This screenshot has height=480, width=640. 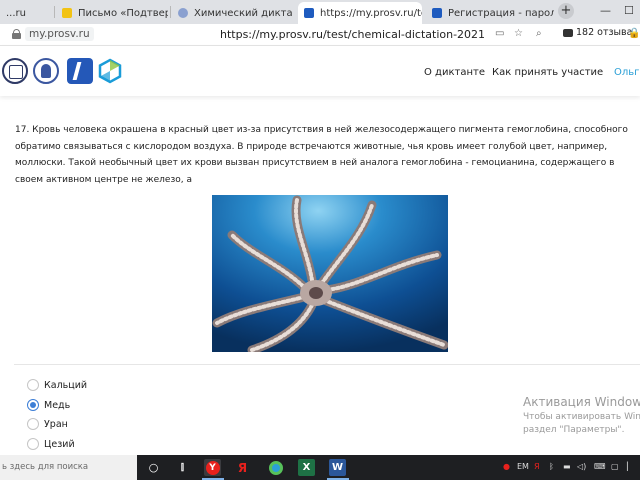 What do you see at coordinates (183, 13) in the screenshot?
I see `site-icon` at bounding box center [183, 13].